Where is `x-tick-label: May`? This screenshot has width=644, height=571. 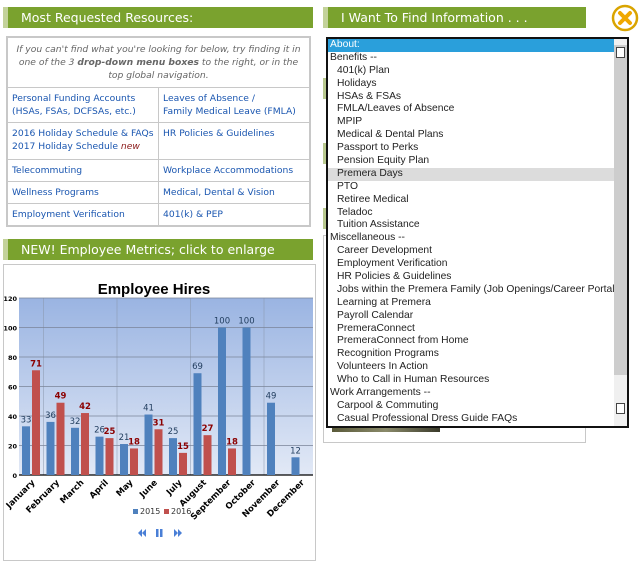 x-tick-label: May is located at coordinates (125, 488).